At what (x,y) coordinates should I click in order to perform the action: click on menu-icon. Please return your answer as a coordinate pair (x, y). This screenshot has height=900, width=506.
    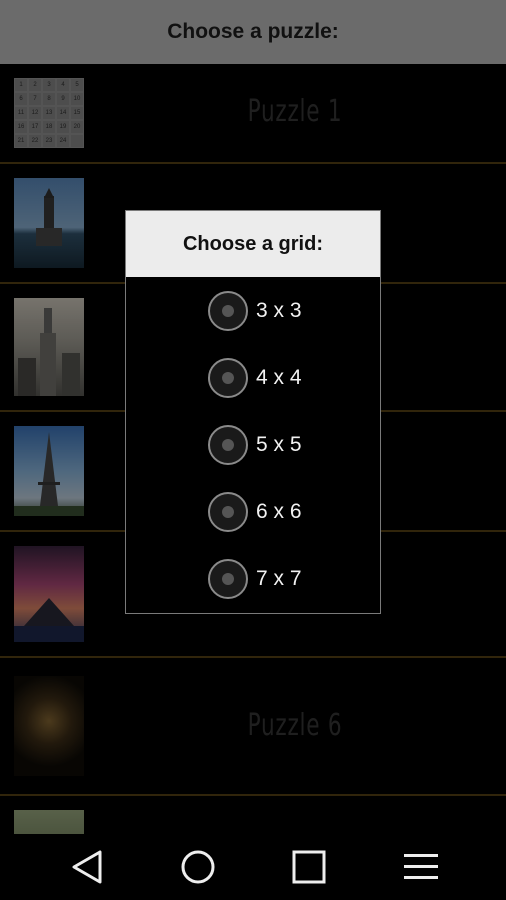
    Looking at the image, I should click on (421, 866).